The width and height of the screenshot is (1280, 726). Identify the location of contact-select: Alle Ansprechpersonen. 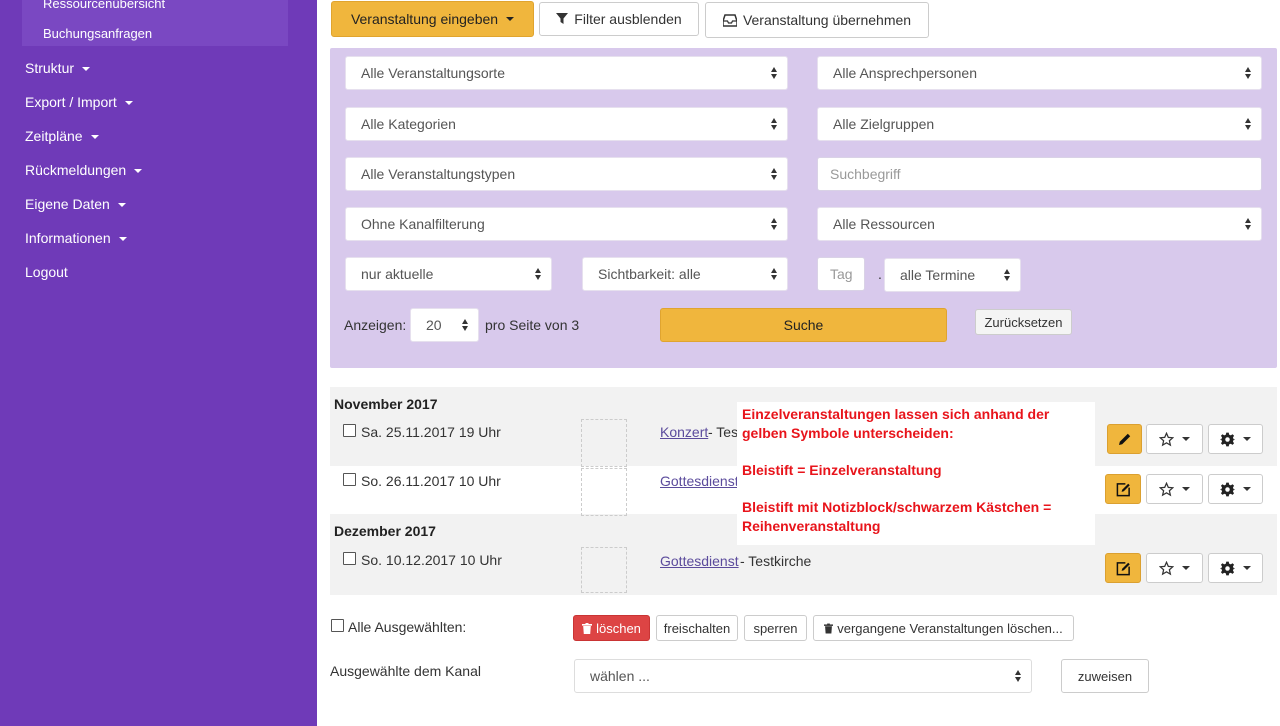
(1039, 73).